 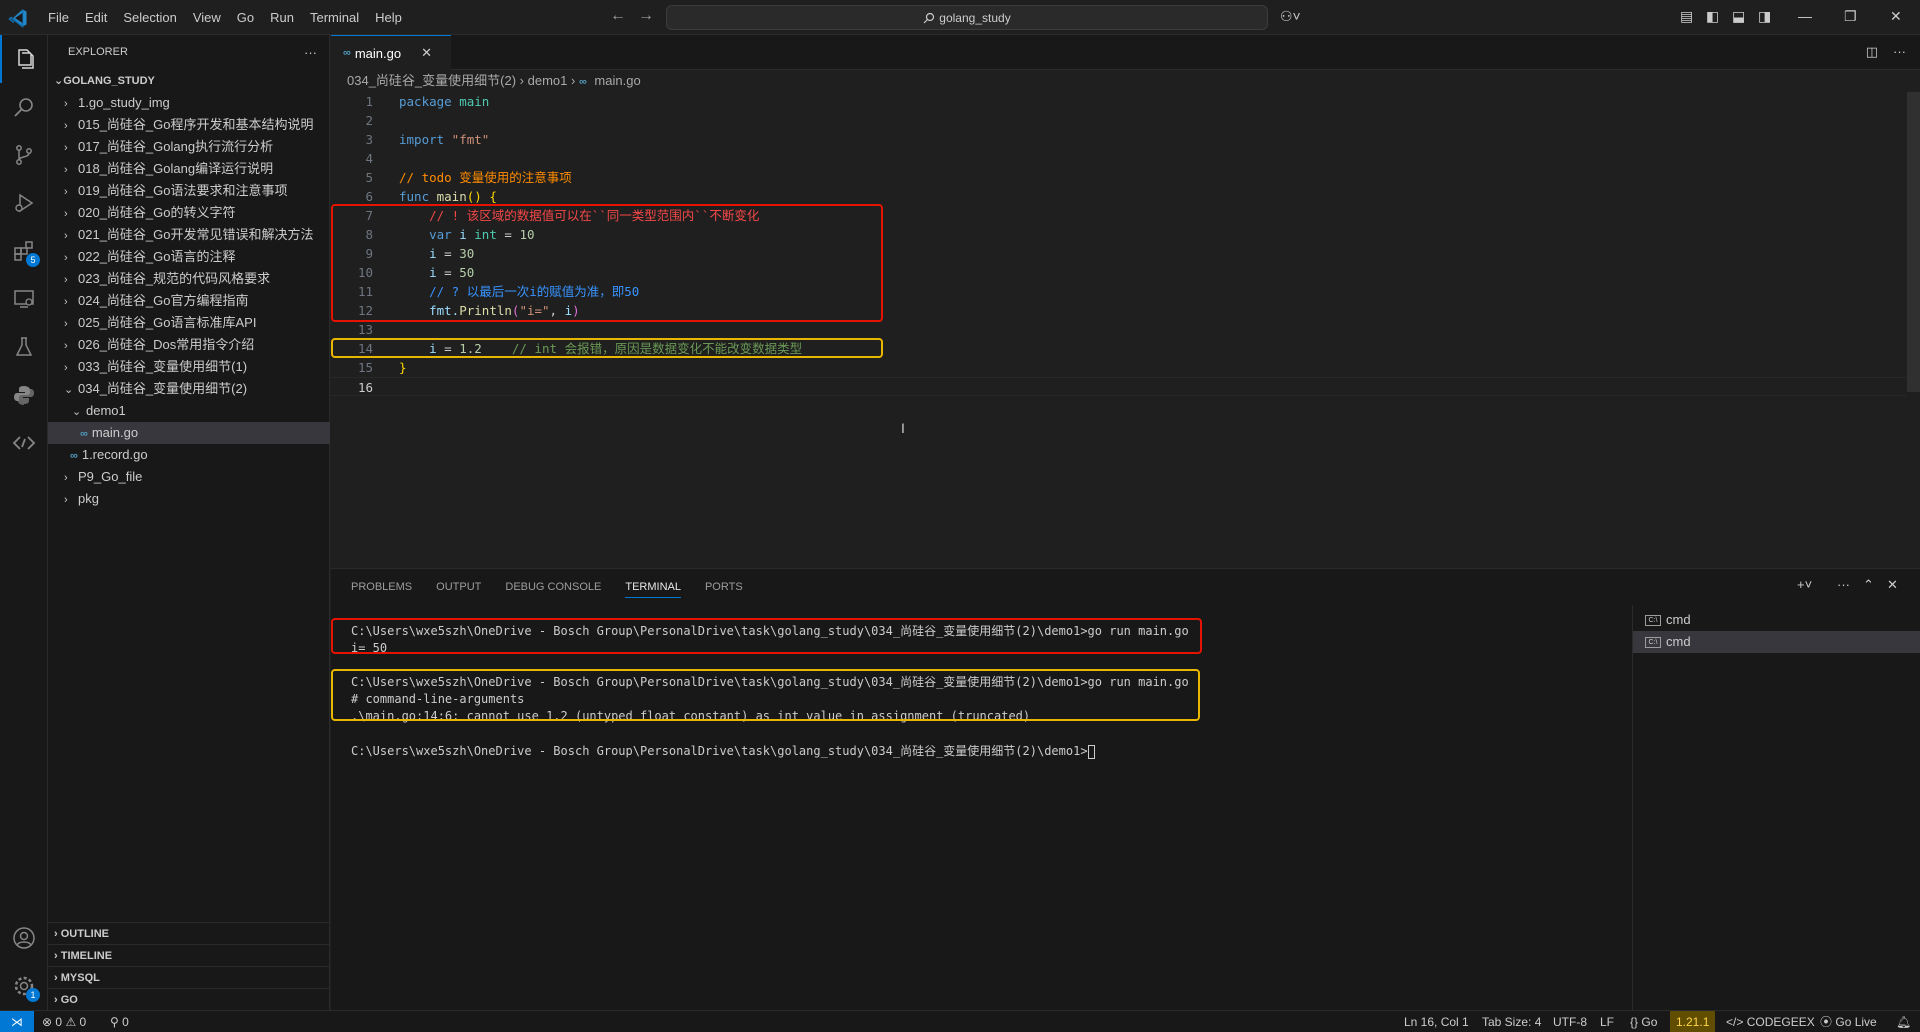 I want to click on tree-file-record-go: ∞ 1.record.go, so click(x=189, y=455).